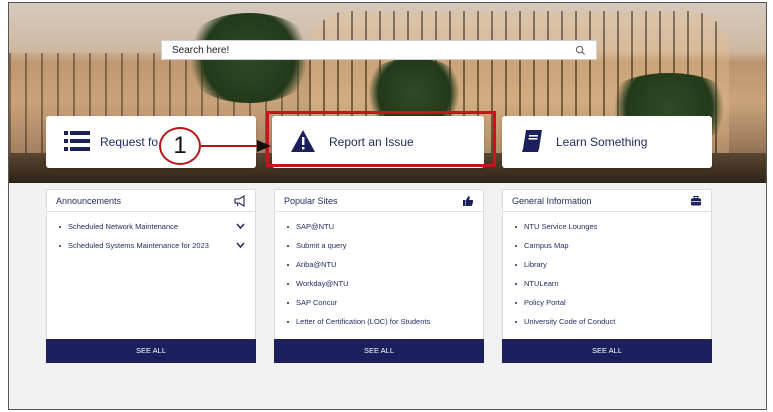 This screenshot has width=773, height=412. What do you see at coordinates (608, 288) in the screenshot?
I see `list-item: NTULearn` at bounding box center [608, 288].